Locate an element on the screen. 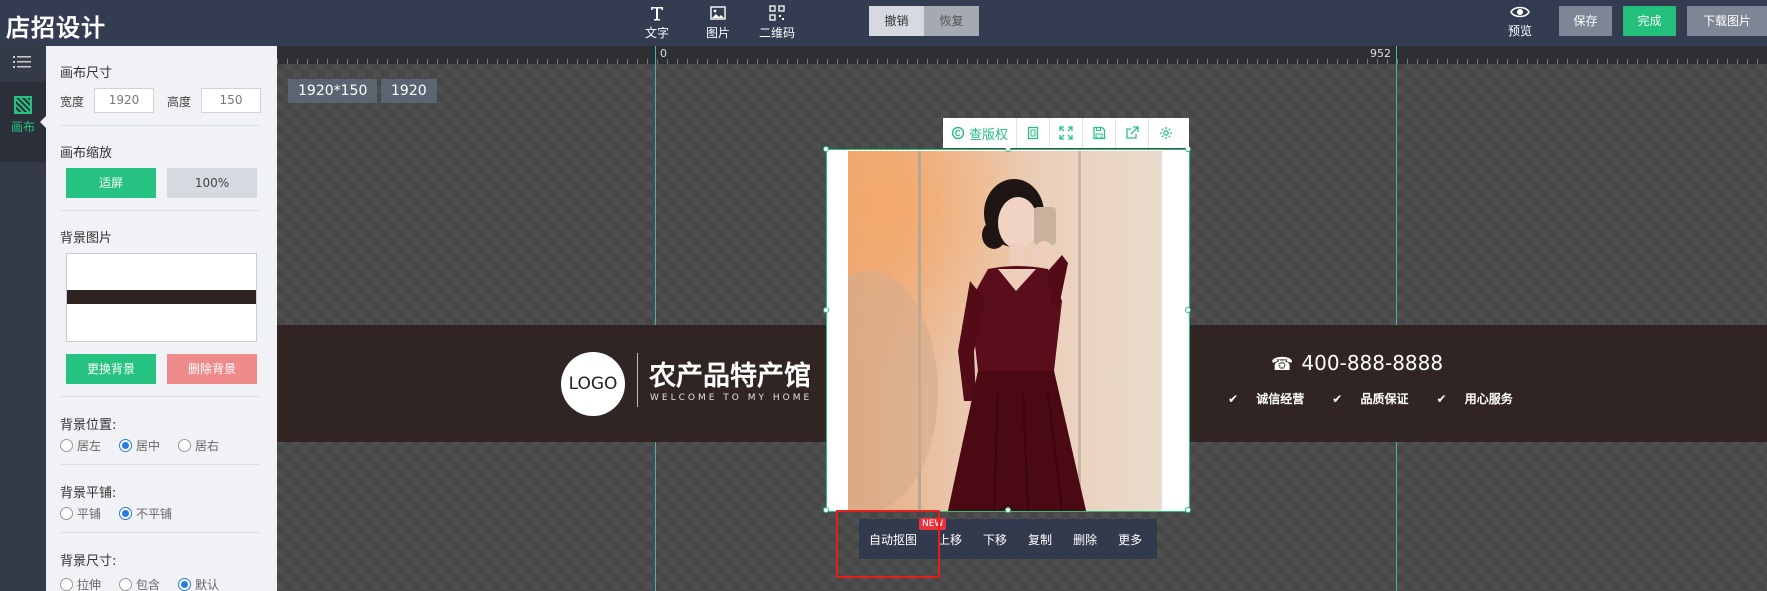  left-guide-line is located at coordinates (655, 318).